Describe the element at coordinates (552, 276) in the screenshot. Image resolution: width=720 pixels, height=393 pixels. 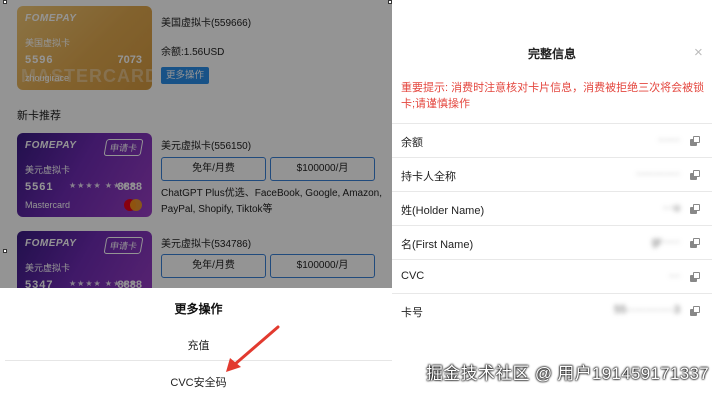
I see `info-row-cvc: CVC ···` at that location.